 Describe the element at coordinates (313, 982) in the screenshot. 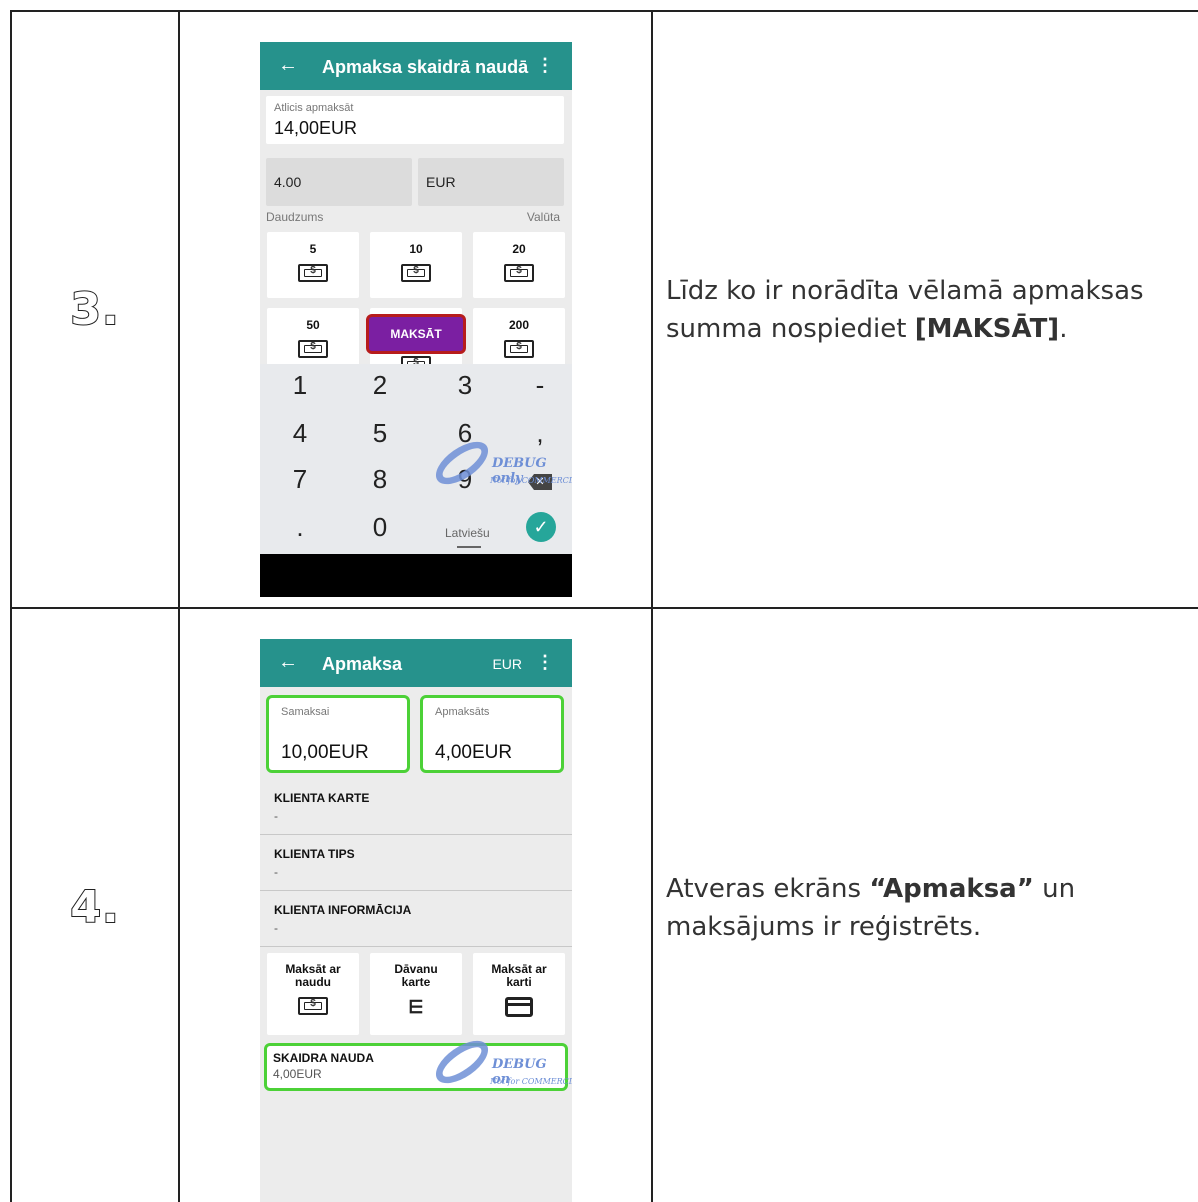

I see `label-line: naudu` at that location.